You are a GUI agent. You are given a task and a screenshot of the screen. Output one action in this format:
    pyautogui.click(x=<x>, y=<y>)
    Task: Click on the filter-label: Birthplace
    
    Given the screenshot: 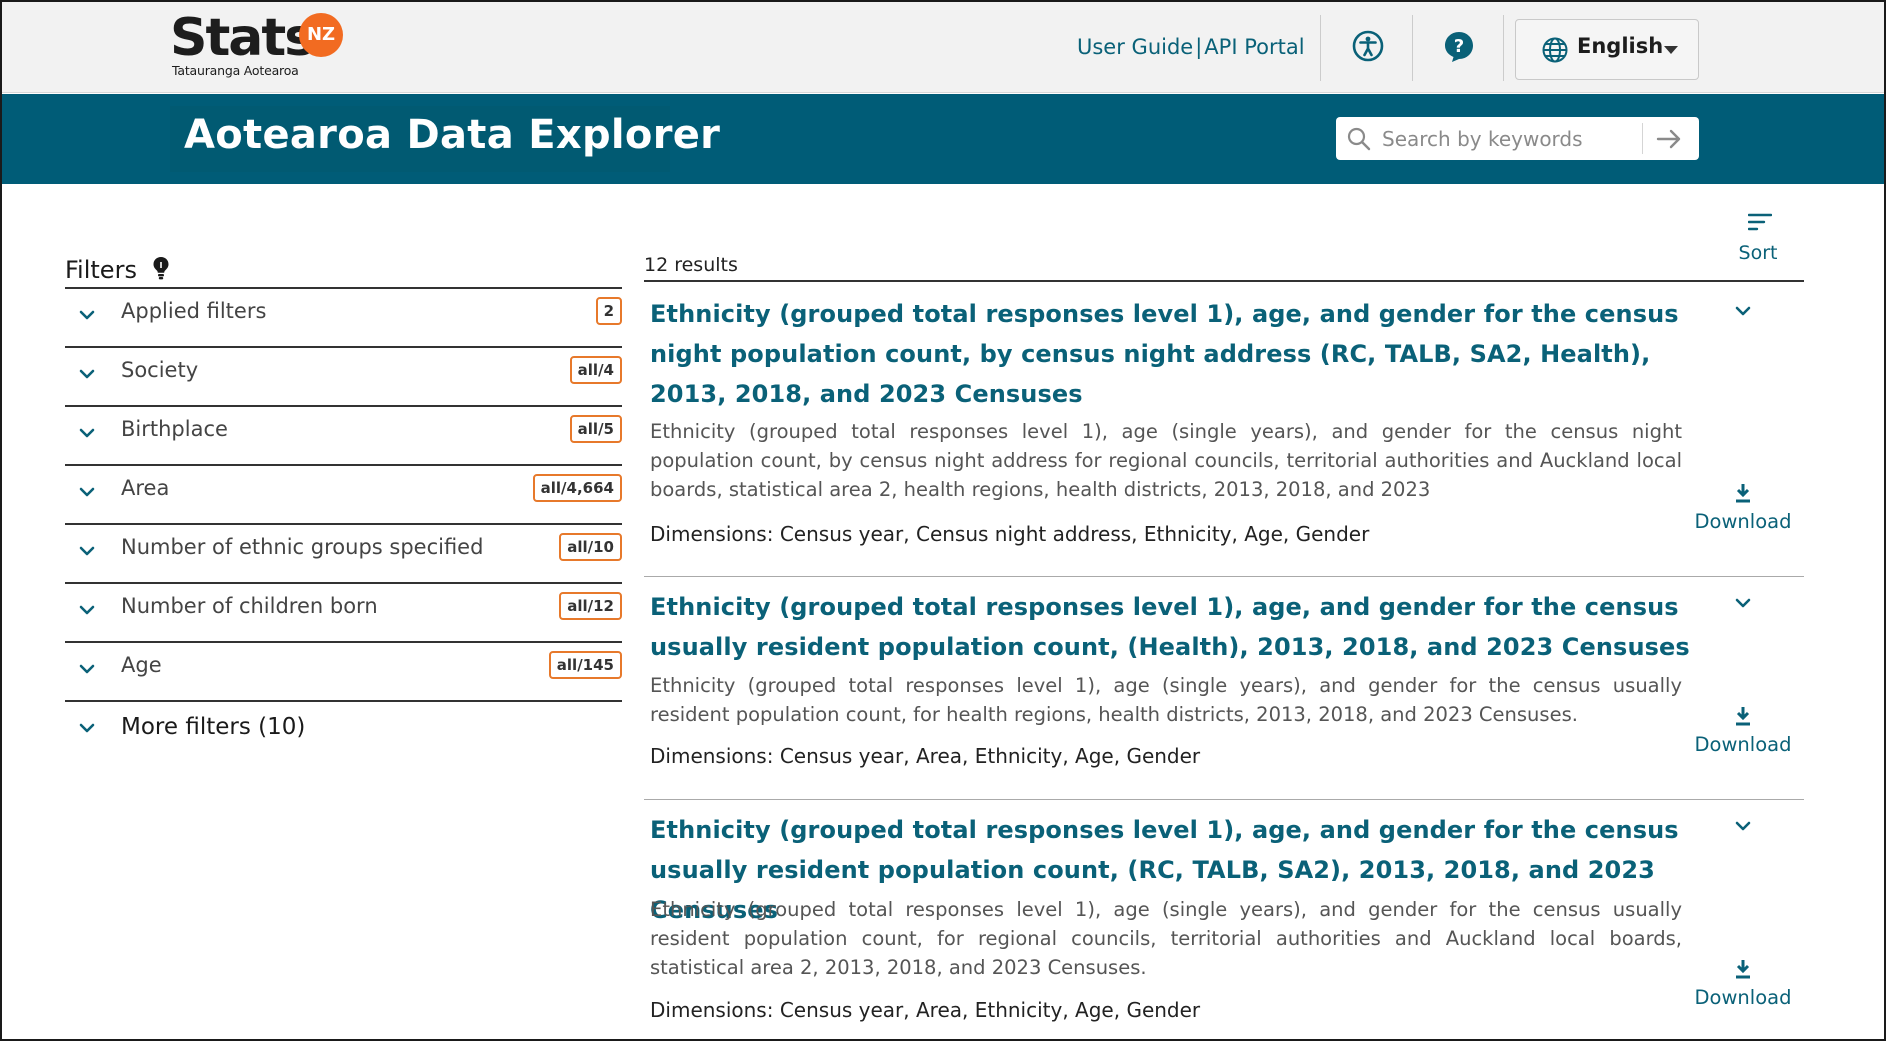 What is the action you would take?
    pyautogui.click(x=174, y=429)
    